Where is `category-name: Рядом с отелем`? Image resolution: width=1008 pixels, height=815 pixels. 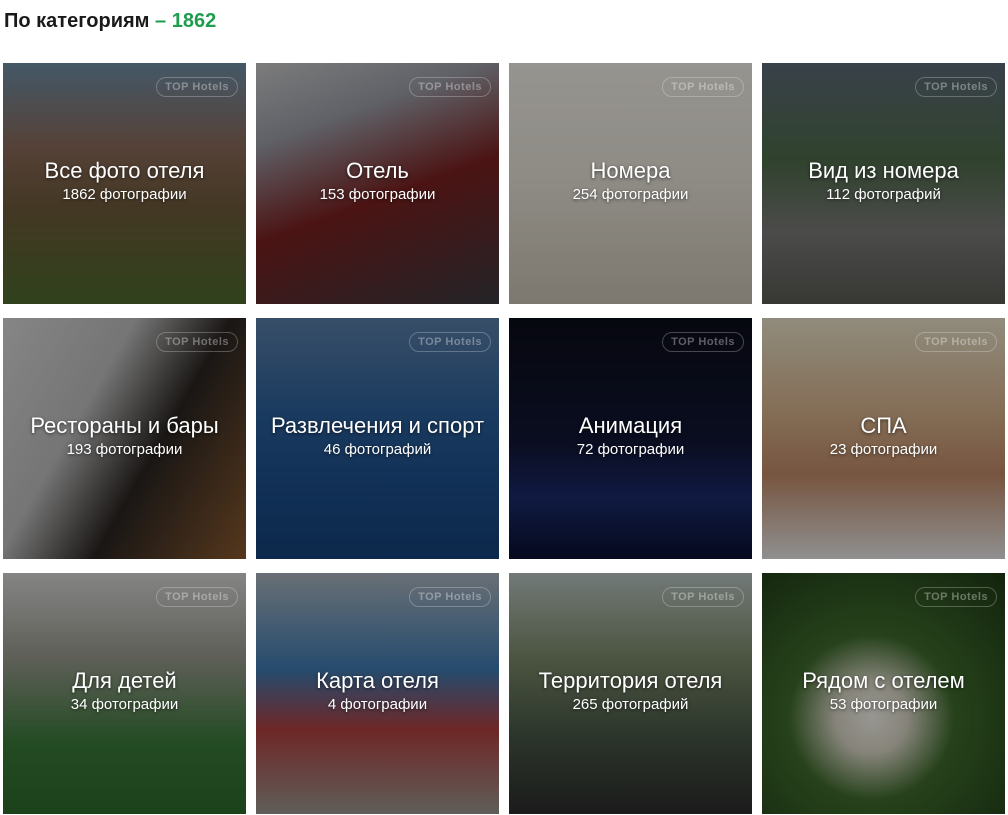 category-name: Рядом с отелем is located at coordinates (883, 680).